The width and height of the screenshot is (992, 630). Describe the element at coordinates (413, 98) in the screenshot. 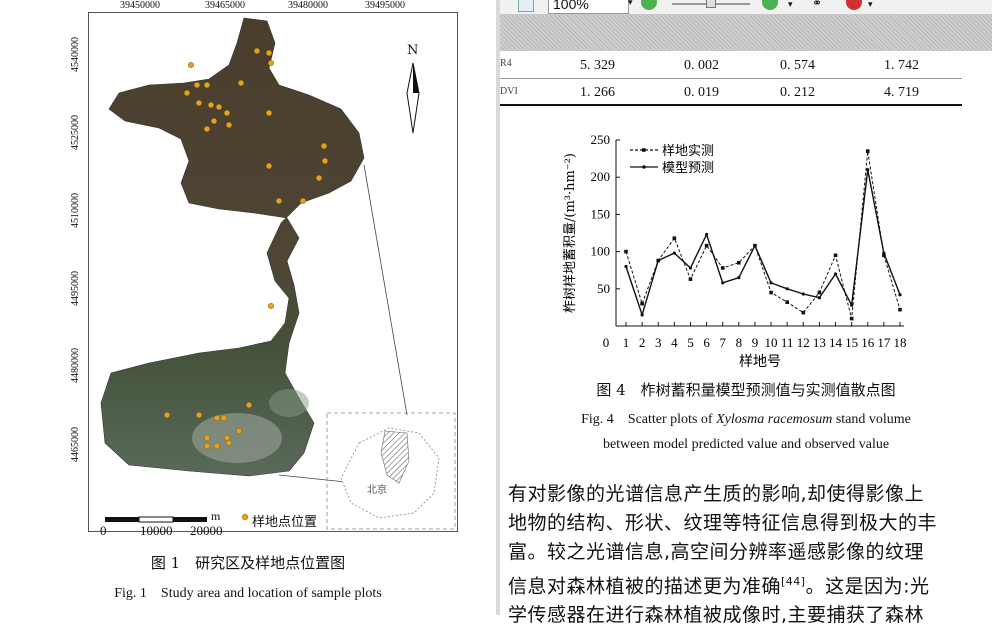

I see `north-arrow` at that location.